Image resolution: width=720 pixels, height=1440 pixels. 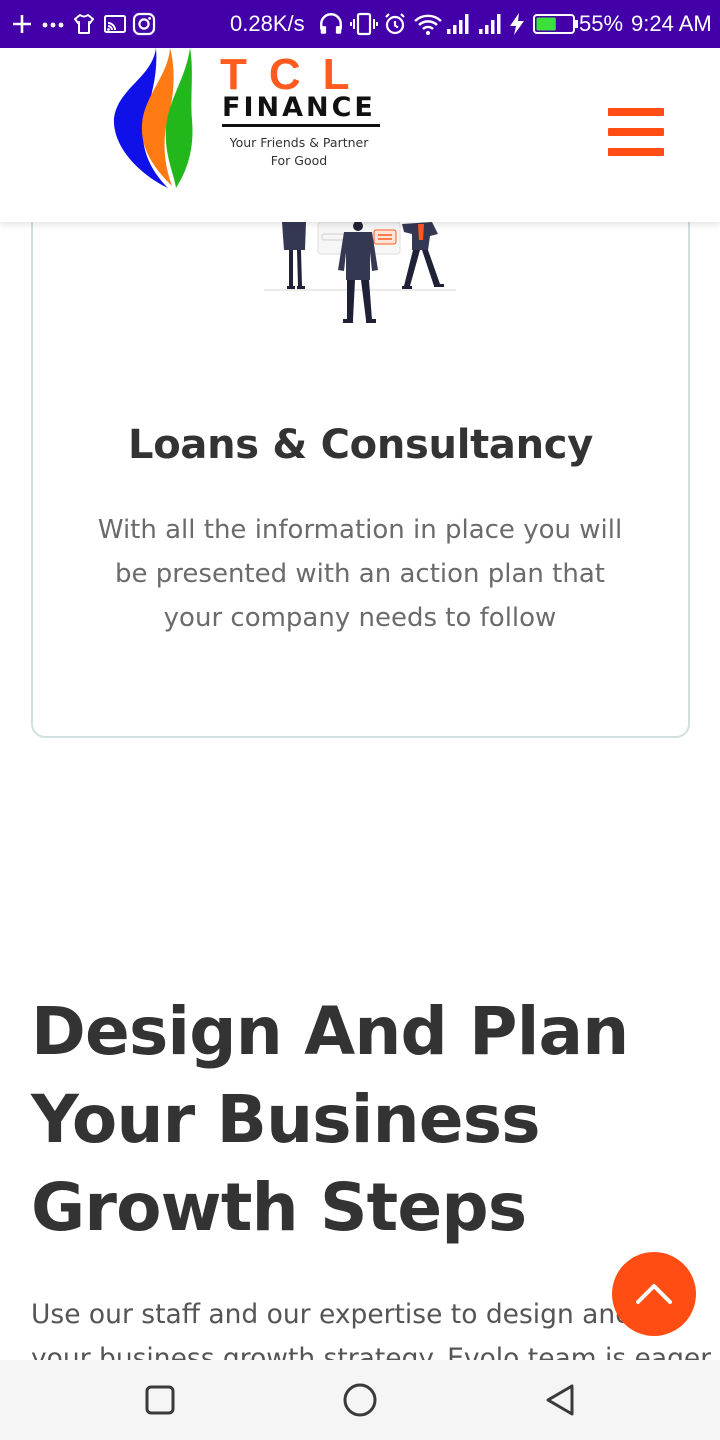 I want to click on brand-tagline: Your Friends & Partner For Good, so click(x=299, y=152).